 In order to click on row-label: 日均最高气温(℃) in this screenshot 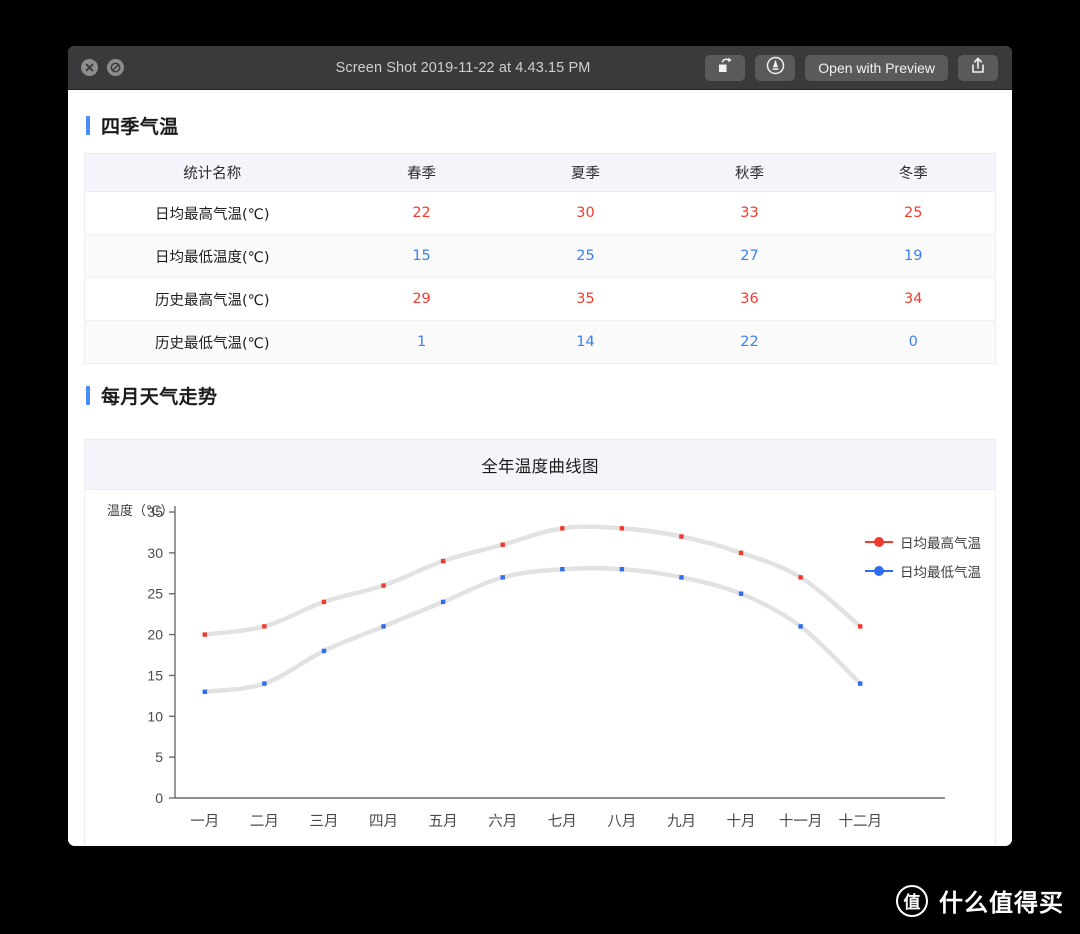, I will do `click(212, 213)`.